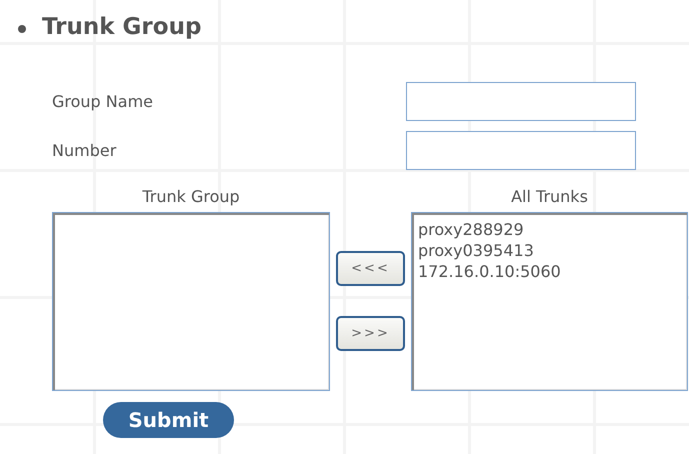  What do you see at coordinates (122, 27) in the screenshot?
I see `section-title: Trunk Group` at bounding box center [122, 27].